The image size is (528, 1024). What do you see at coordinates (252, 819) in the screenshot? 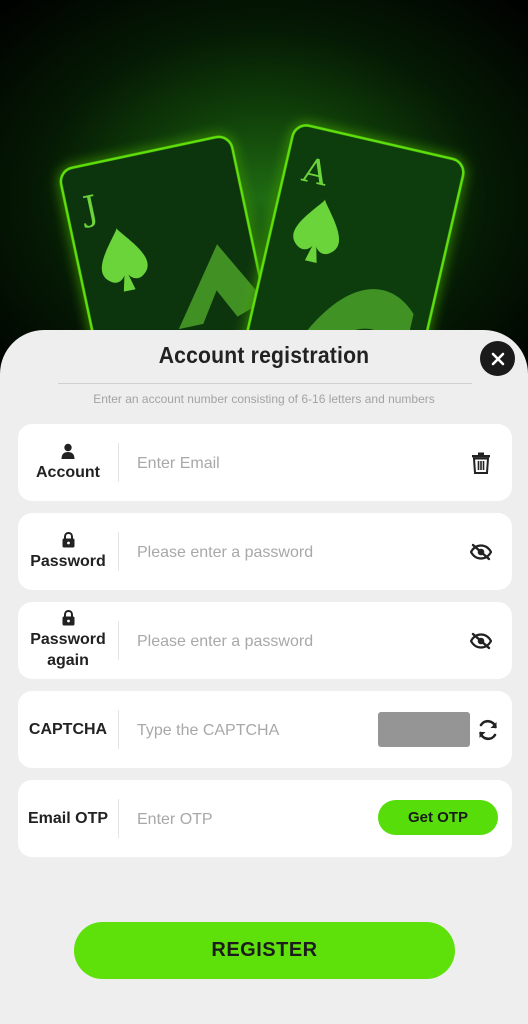
I see `otp-field` at bounding box center [252, 819].